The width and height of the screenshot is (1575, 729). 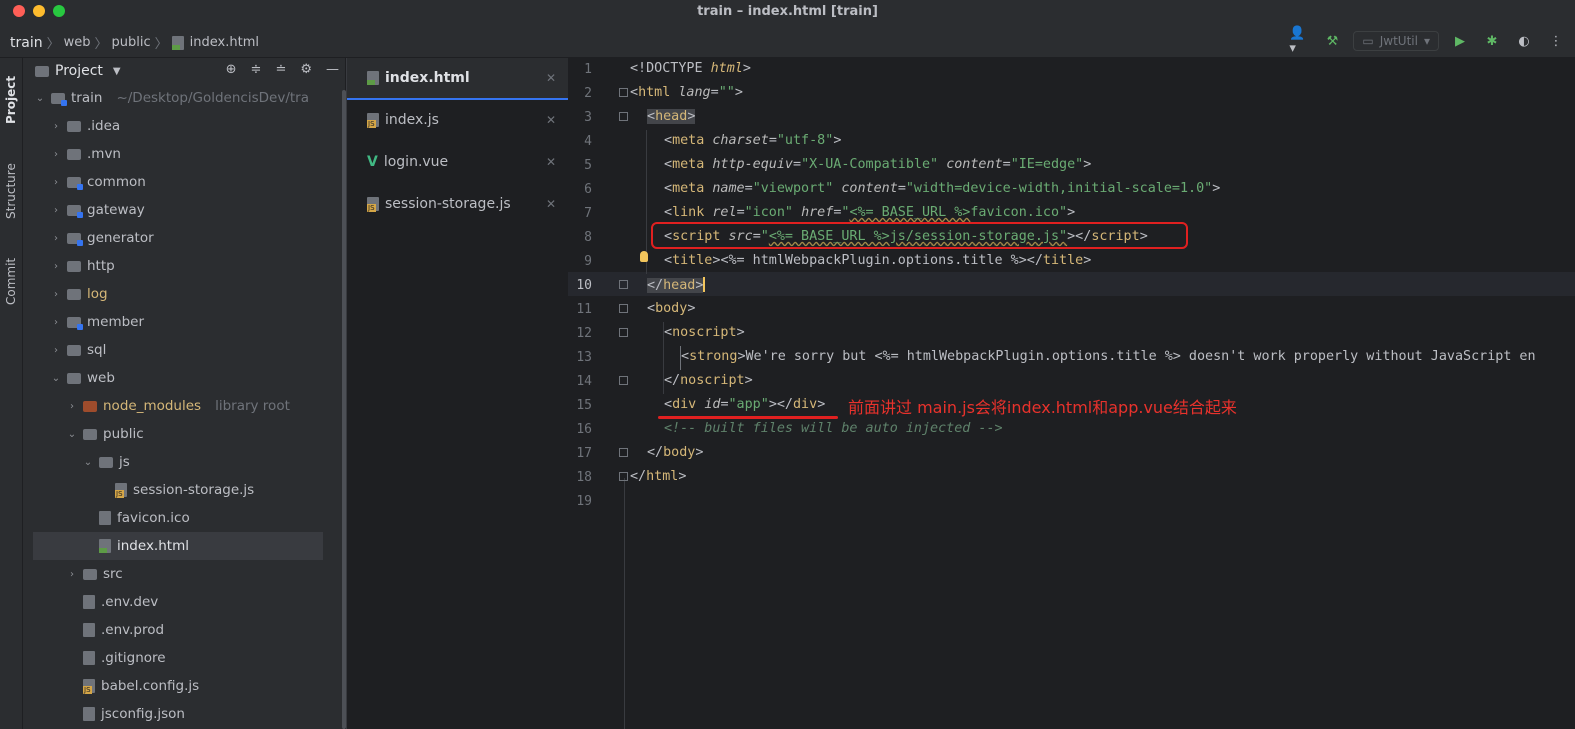 What do you see at coordinates (178, 238) in the screenshot?
I see `tree-item-generator: › generator` at bounding box center [178, 238].